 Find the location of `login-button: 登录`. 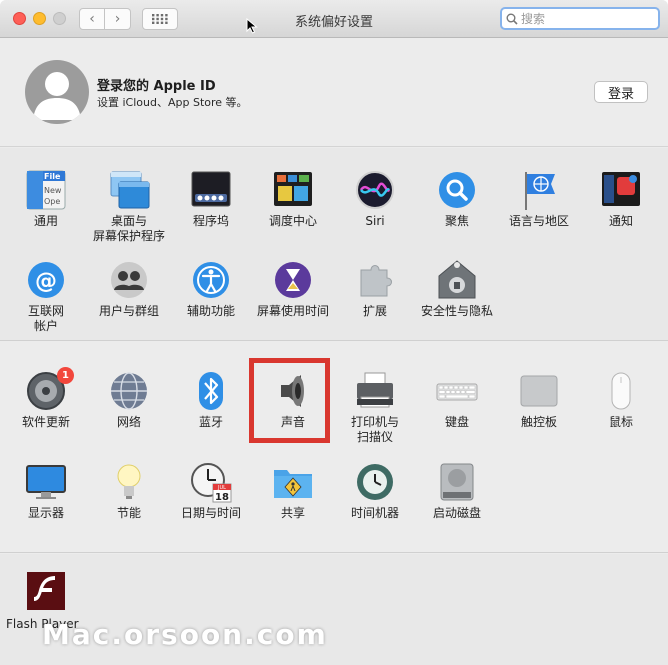

login-button: 登录 is located at coordinates (621, 92).